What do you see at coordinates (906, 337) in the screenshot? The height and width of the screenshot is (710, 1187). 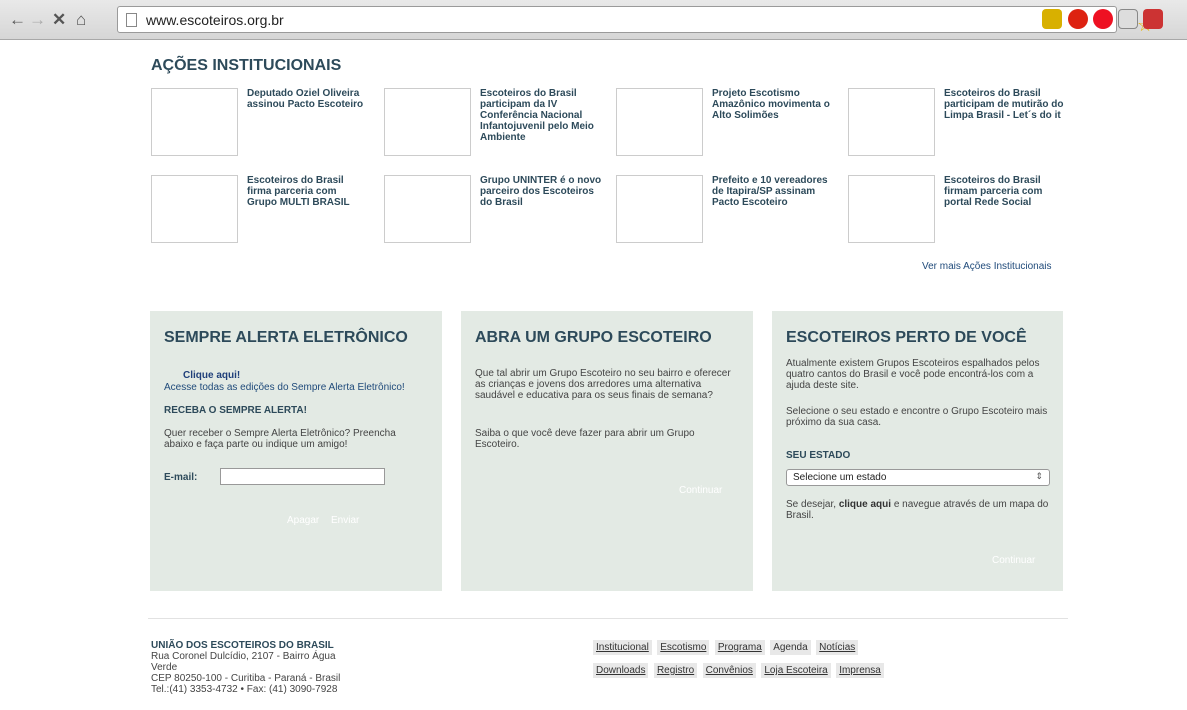 I see `panel-title: ESCOTEIROS PERTO DE VOCÊ` at bounding box center [906, 337].